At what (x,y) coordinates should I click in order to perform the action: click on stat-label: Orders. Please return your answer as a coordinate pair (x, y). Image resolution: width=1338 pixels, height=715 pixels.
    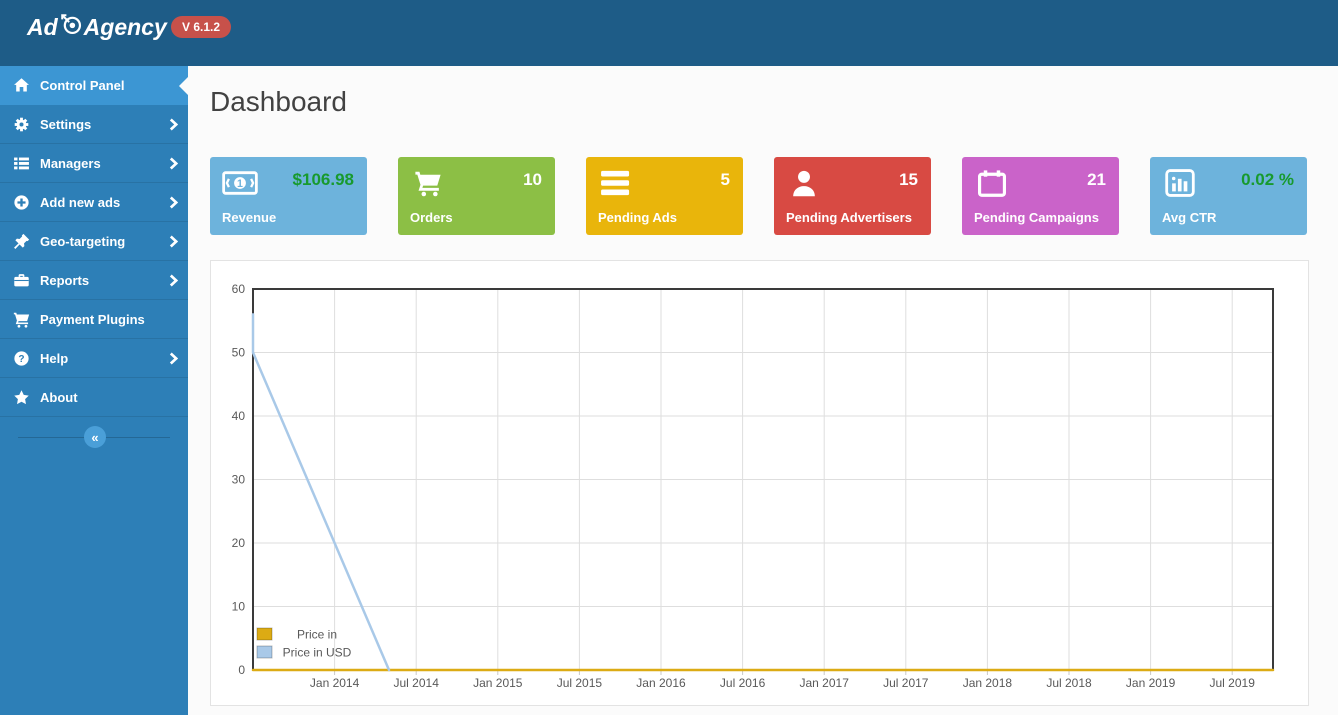
    Looking at the image, I should click on (431, 217).